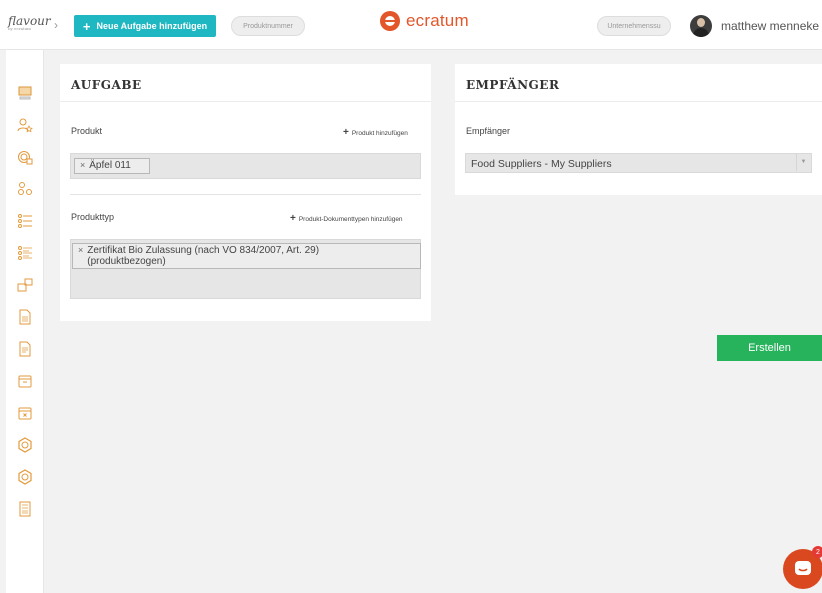  I want to click on recipient-panel-divider, so click(638, 101).